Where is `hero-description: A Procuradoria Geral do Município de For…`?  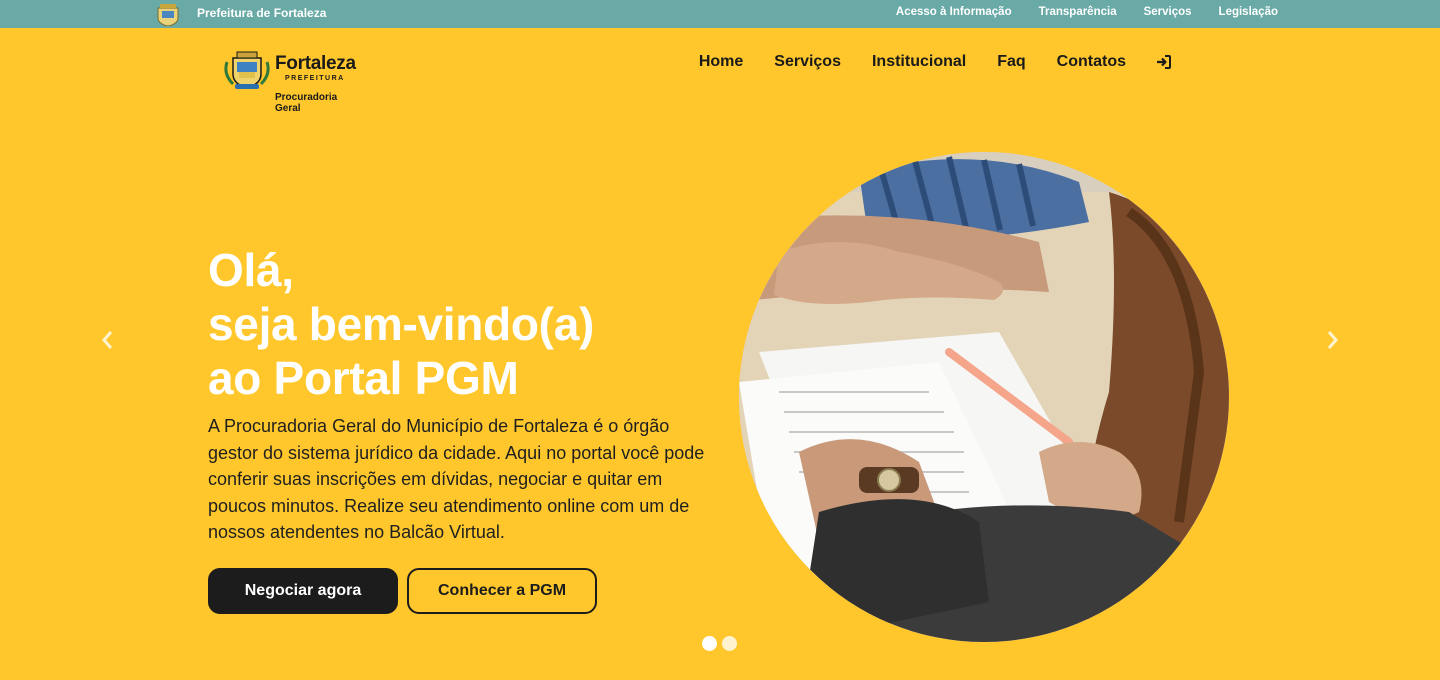 hero-description: A Procuradoria Geral do Município de For… is located at coordinates (456, 479).